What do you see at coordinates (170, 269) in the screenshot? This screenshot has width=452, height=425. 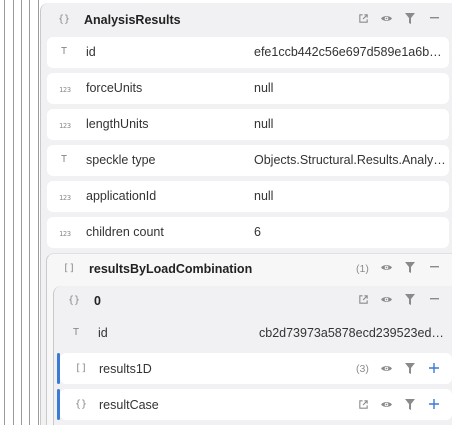 I see `node-title: resultsByLoadCombination` at bounding box center [170, 269].